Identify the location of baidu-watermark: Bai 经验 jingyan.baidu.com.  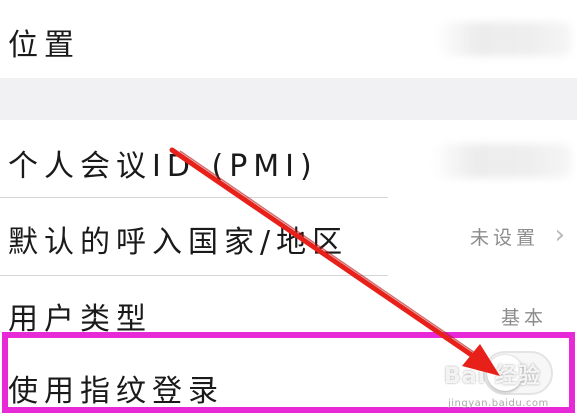
(496, 383).